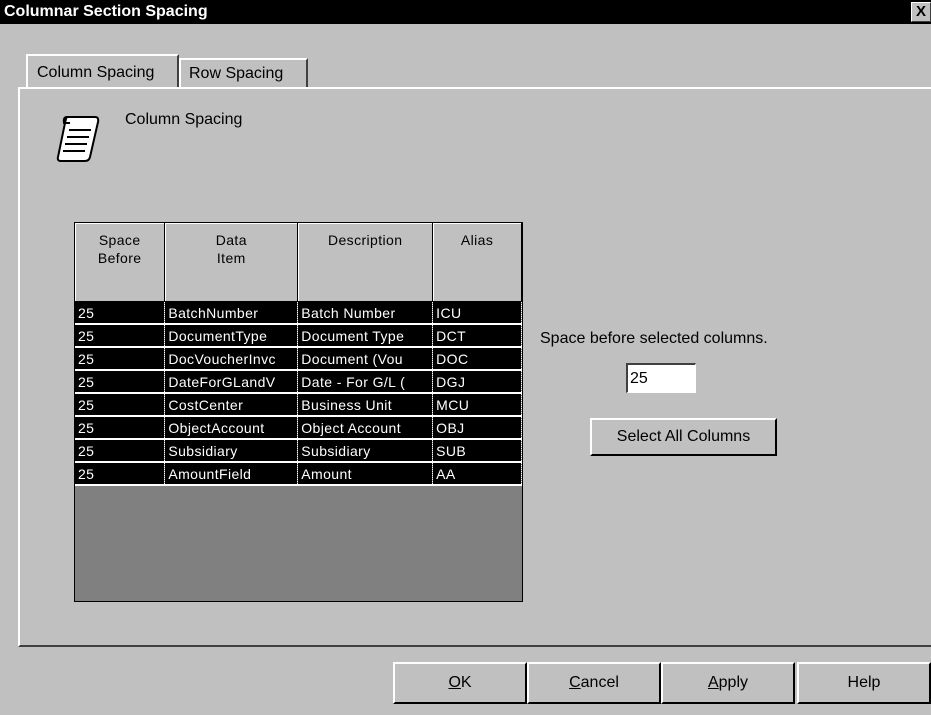 The height and width of the screenshot is (715, 931). Describe the element at coordinates (365, 451) in the screenshot. I see `cell-description: Subsidiary` at that location.